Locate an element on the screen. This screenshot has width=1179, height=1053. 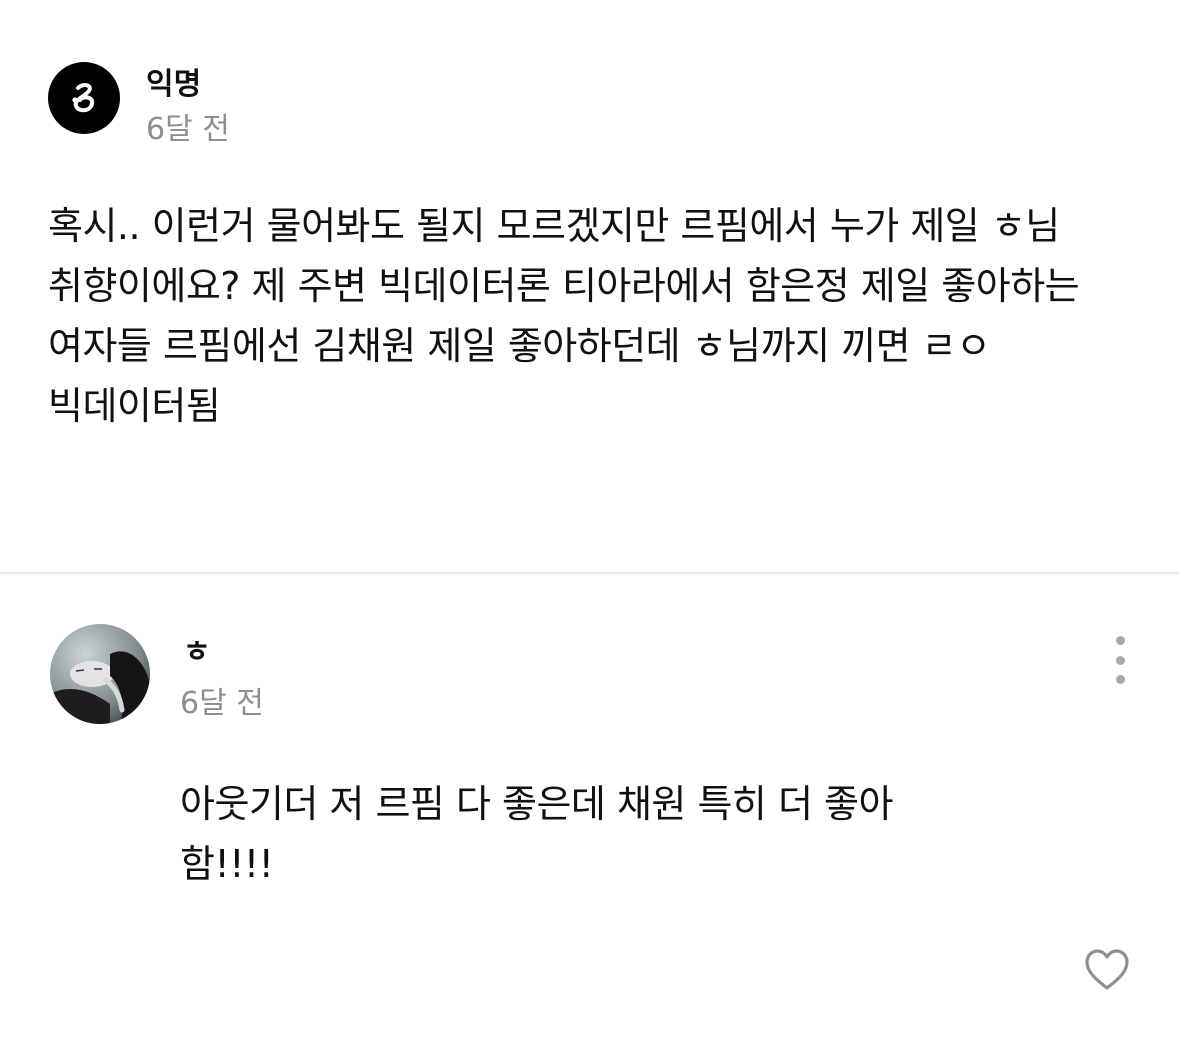
post-timestamp: 6달 전 is located at coordinates (188, 129).